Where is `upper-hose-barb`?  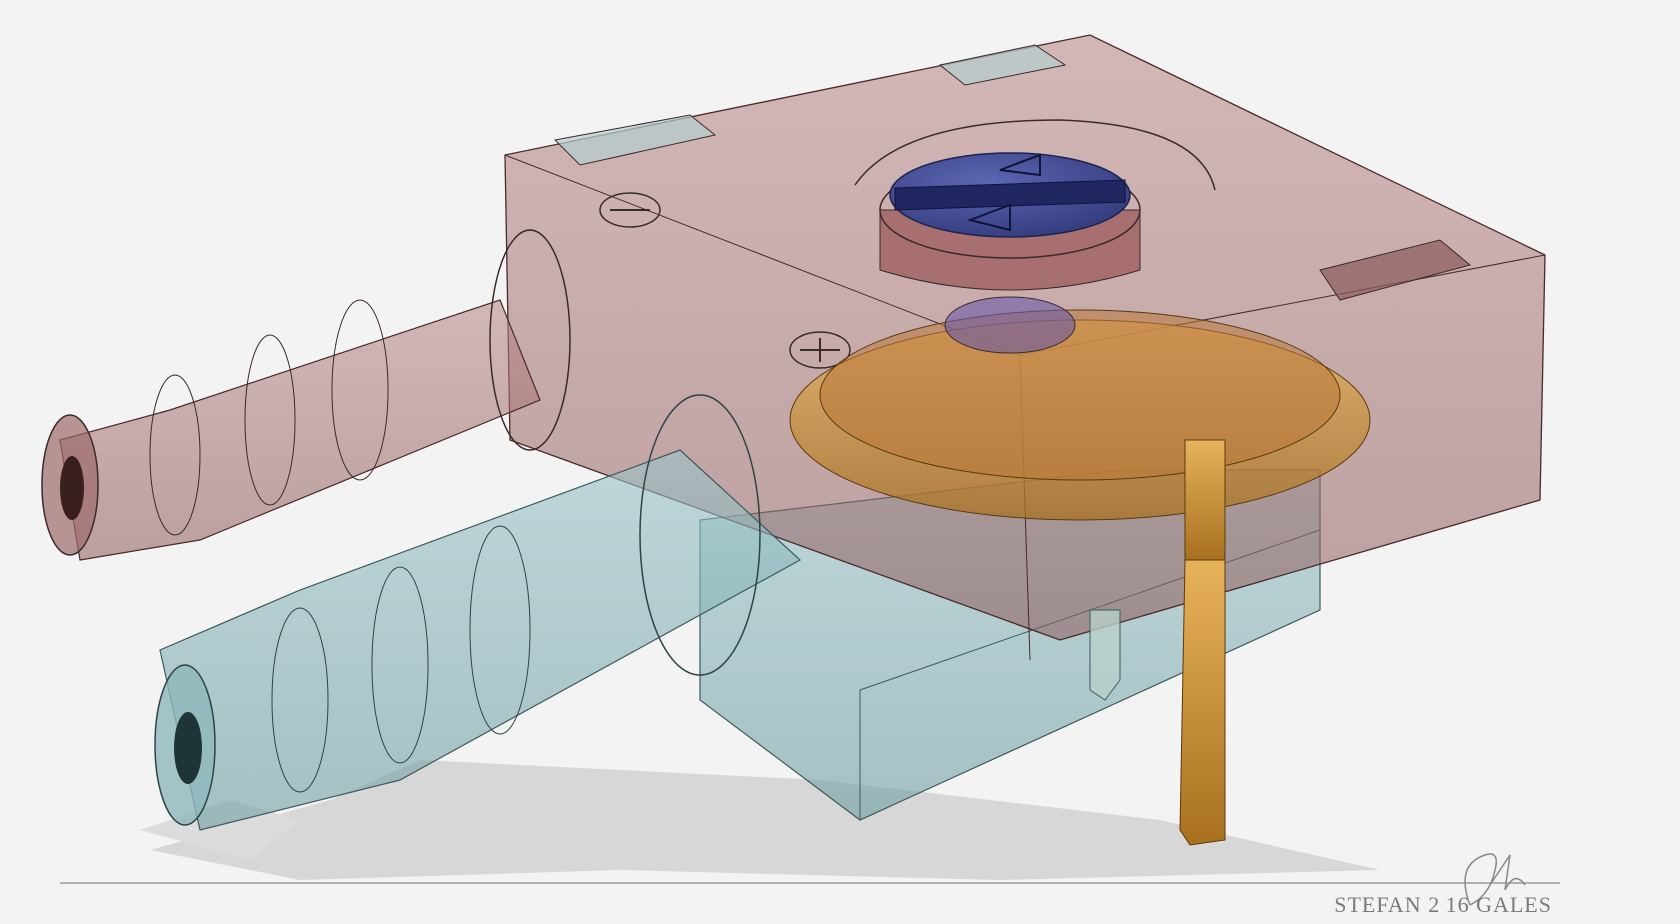
upper-hose-barb is located at coordinates (306, 395).